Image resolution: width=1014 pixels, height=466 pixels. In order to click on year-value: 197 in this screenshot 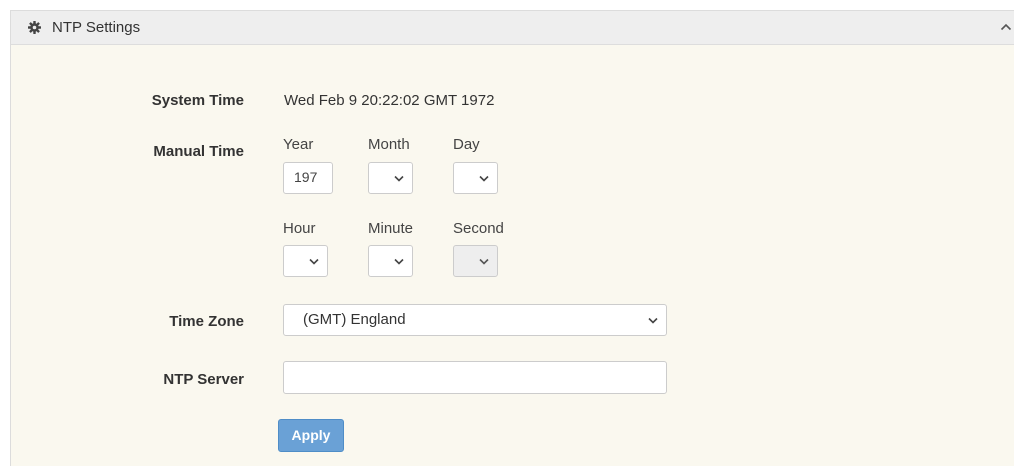, I will do `click(306, 177)`.